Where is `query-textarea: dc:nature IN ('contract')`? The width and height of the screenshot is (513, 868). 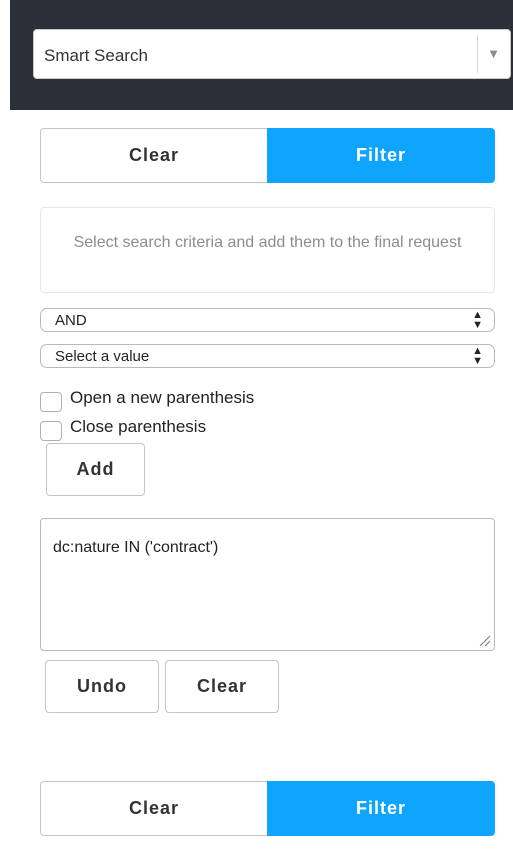 query-textarea: dc:nature IN ('contract') is located at coordinates (267, 584).